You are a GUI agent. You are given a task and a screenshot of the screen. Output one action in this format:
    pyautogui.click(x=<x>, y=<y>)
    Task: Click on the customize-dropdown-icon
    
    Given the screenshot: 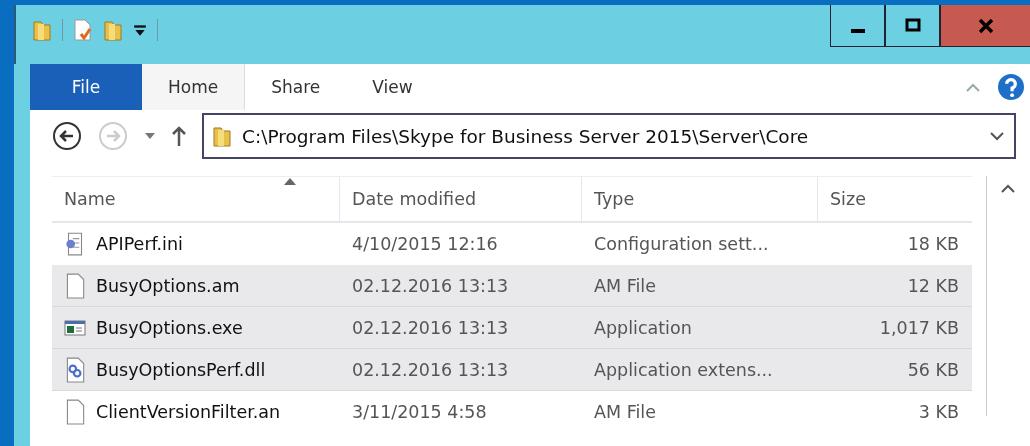 What is the action you would take?
    pyautogui.click(x=140, y=30)
    